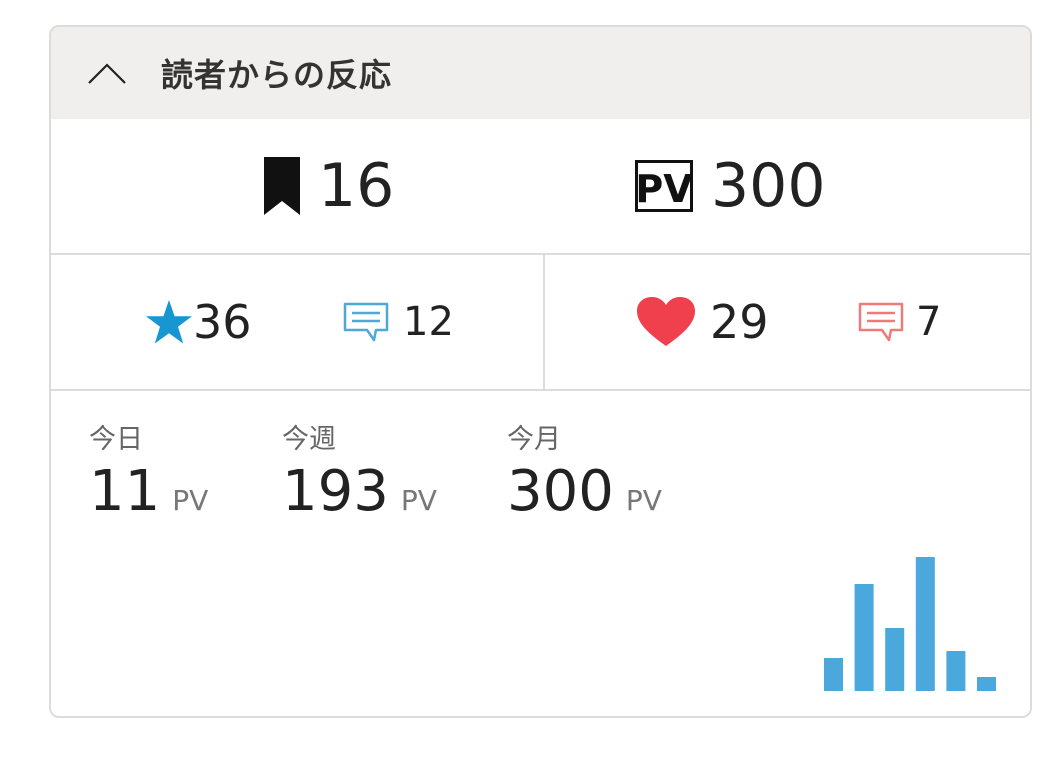 The height and width of the screenshot is (763, 1063). Describe the element at coordinates (309, 439) in the screenshot. I see `pv-week-label: 今週` at that location.